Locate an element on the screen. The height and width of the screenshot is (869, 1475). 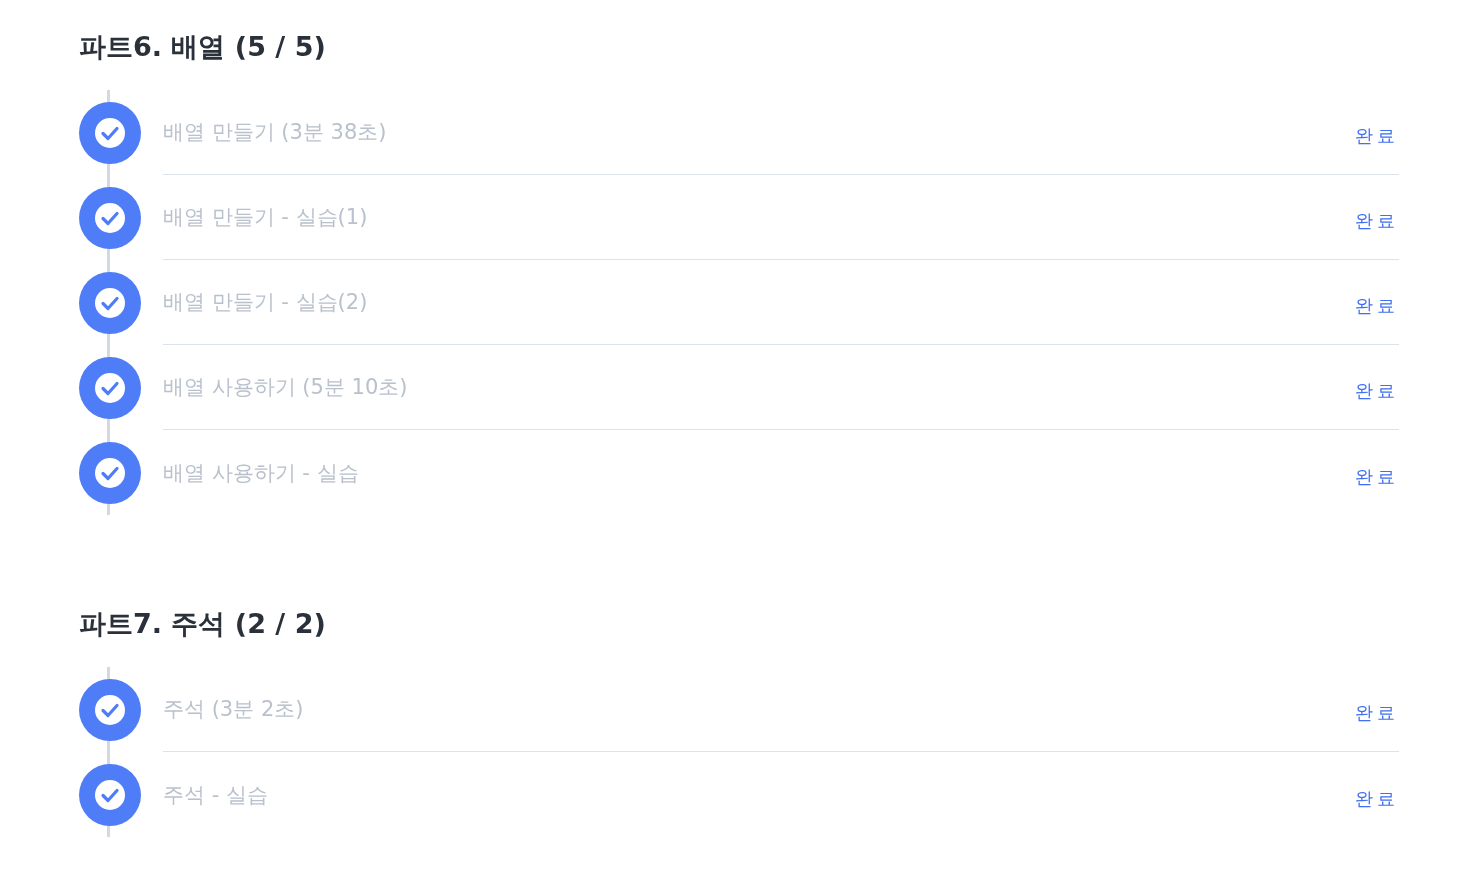
section-title: 파트6. 배열 (5 / 5) is located at coordinates (202, 47).